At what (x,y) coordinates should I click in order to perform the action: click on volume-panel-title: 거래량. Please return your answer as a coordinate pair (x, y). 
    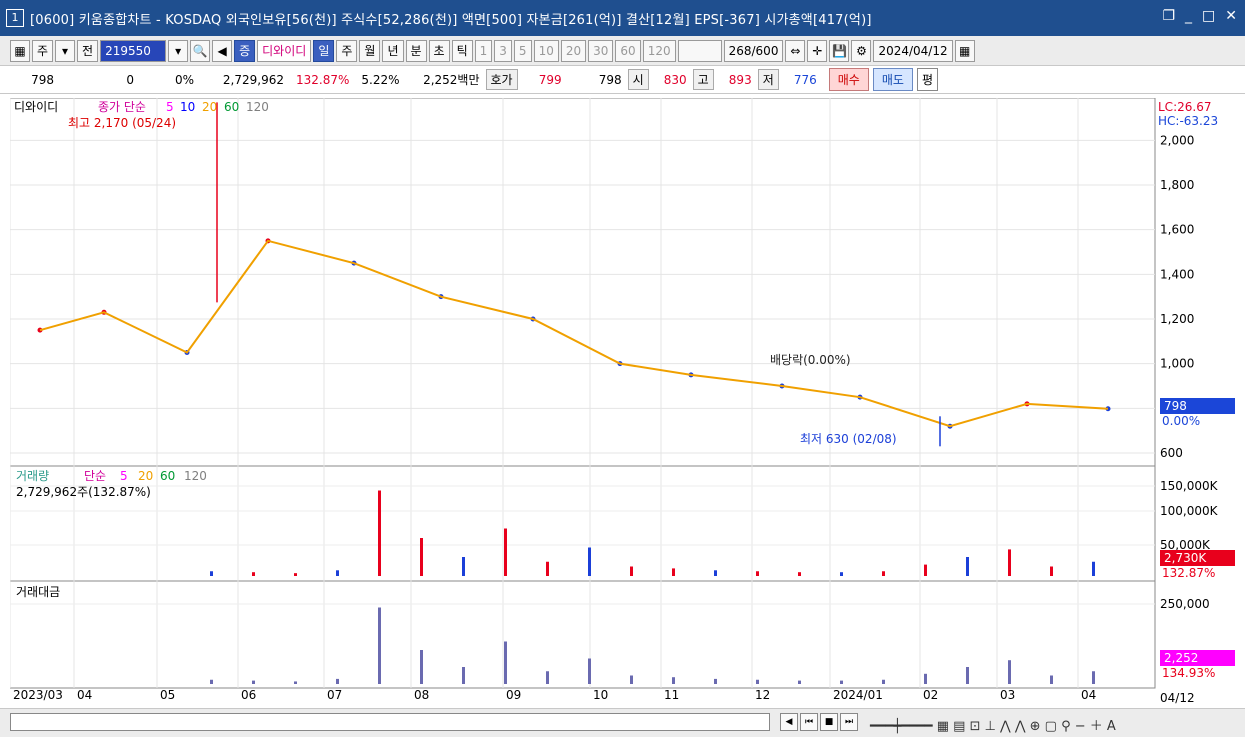
    Looking at the image, I should click on (32, 476).